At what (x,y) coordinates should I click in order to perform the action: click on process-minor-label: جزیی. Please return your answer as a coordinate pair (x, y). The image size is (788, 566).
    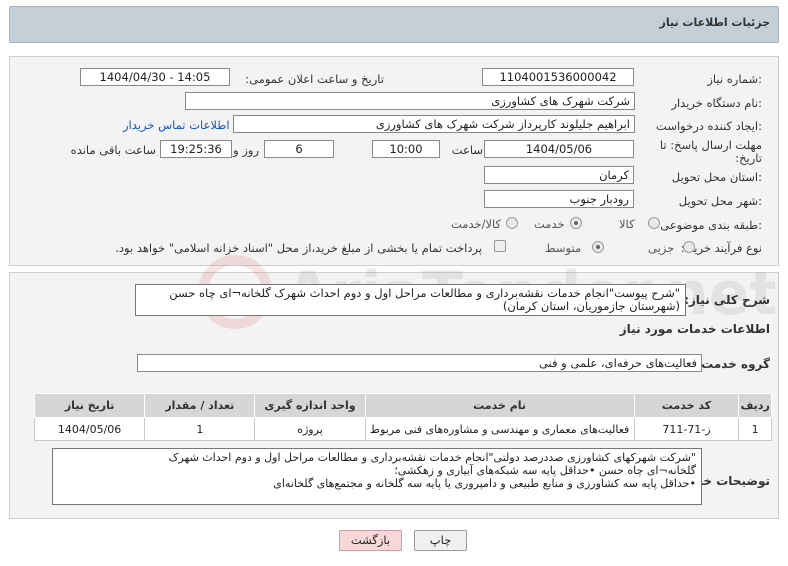
    Looking at the image, I should click on (661, 248).